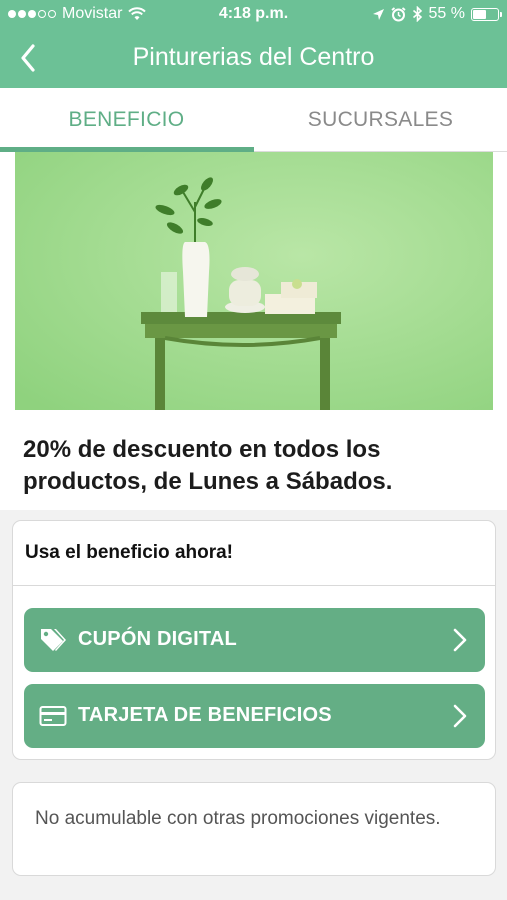 This screenshot has height=900, width=507. I want to click on battery-icon, so click(486, 14).